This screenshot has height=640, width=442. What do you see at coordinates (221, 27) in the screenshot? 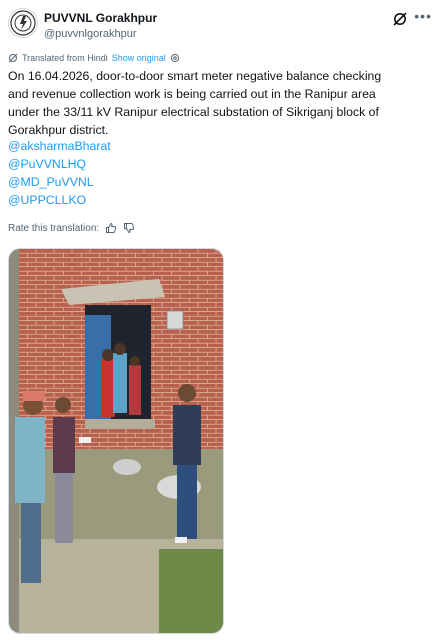
I see `post-header: PUVVNL Gorakhpur @puvvnlgorakhpur •••` at bounding box center [221, 27].